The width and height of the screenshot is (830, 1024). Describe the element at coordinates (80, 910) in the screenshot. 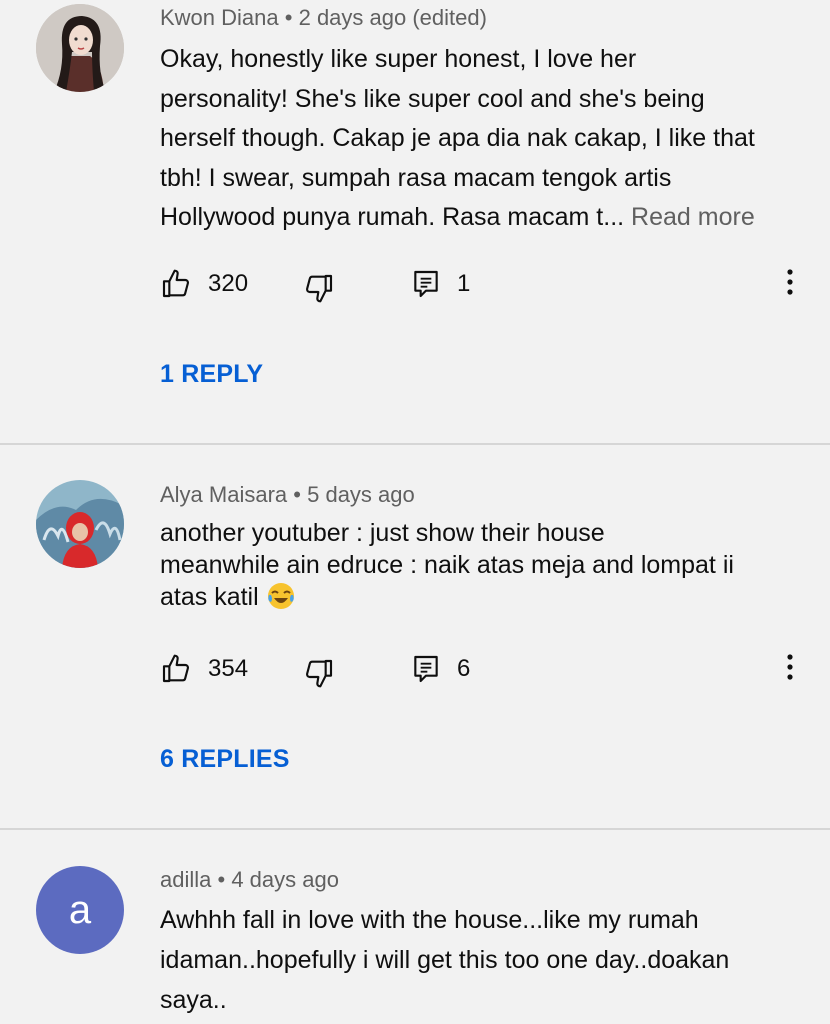

I see `avatar: a` at that location.